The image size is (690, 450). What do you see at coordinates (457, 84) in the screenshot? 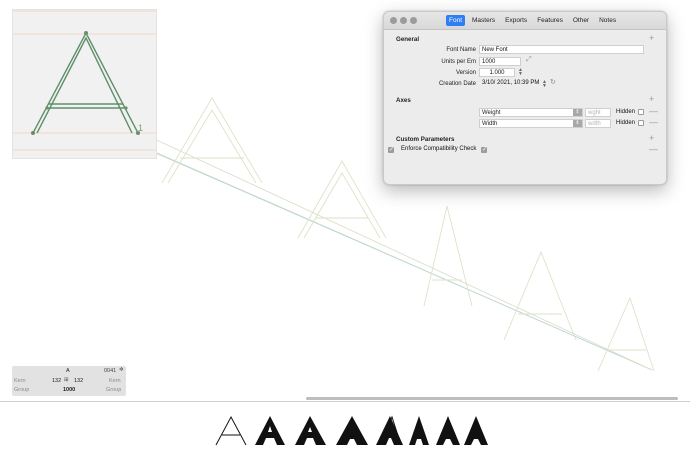
I see `creation-date-label: Creation Date` at bounding box center [457, 84].